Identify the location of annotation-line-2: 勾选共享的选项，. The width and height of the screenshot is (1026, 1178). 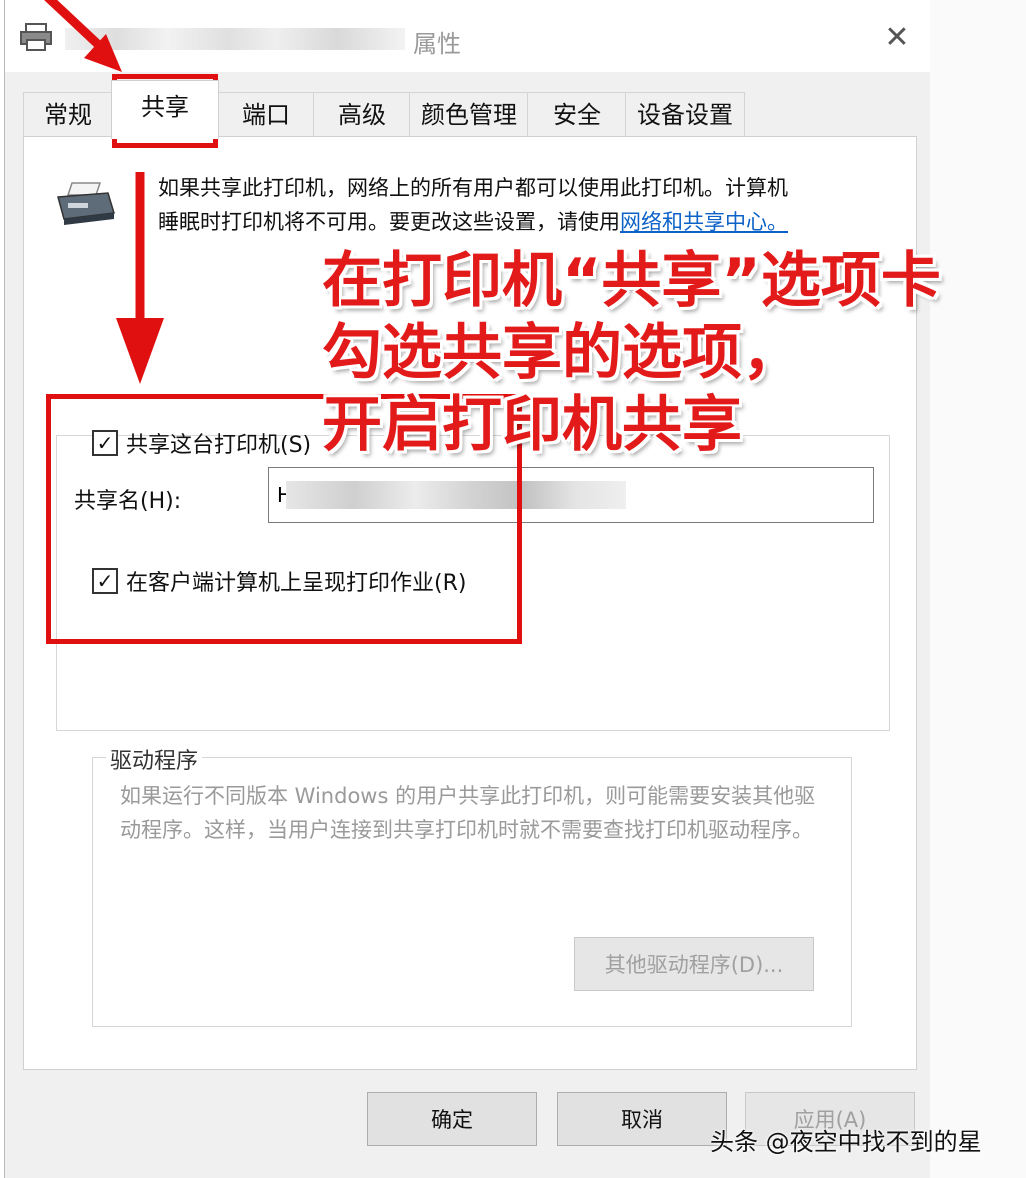
(562, 353).